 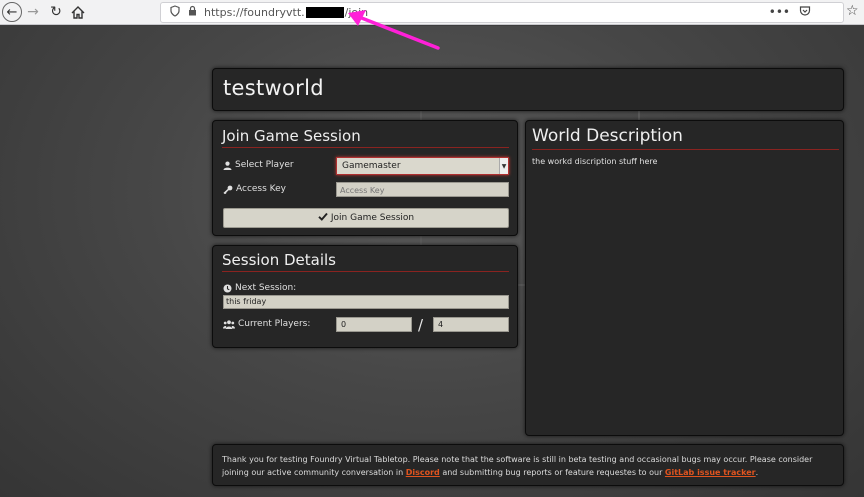 I want to click on world-title-panel: testworld, so click(x=528, y=89).